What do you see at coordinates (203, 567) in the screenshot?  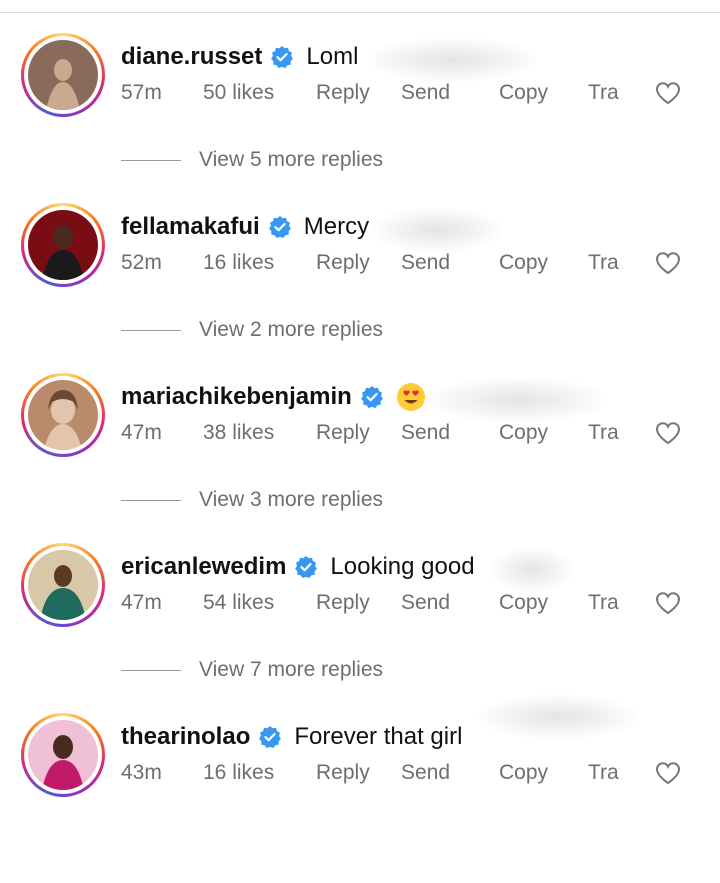 I see `username: ericanlewedim` at bounding box center [203, 567].